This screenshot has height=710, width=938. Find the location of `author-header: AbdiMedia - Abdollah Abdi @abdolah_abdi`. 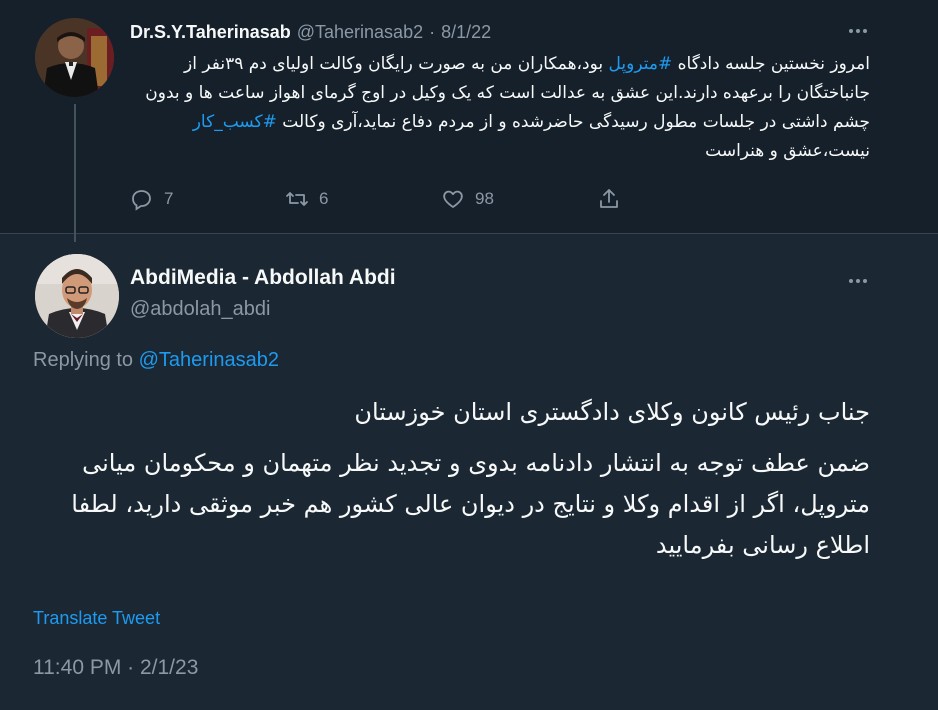

author-header: AbdiMedia - Abdollah Abdi @abdolah_abdi is located at coordinates (263, 293).